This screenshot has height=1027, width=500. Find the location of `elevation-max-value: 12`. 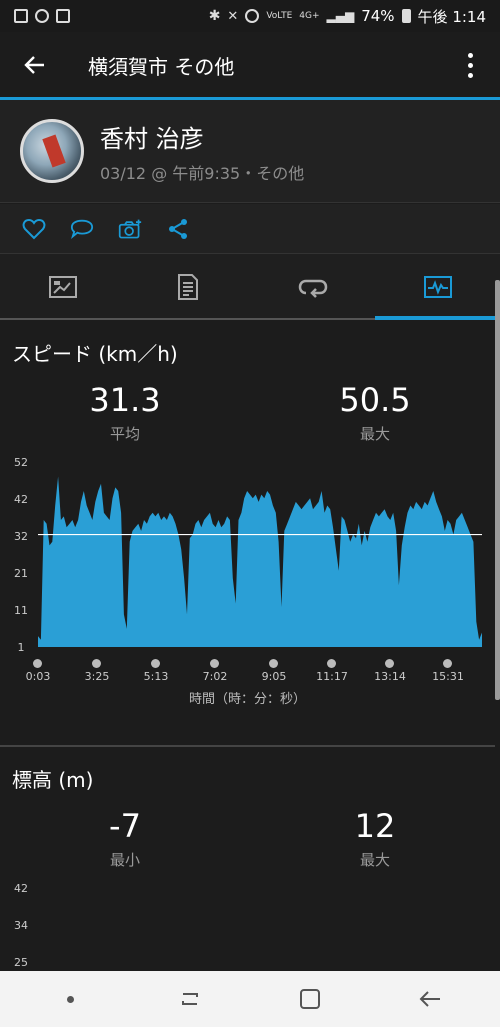

elevation-max-value: 12 is located at coordinates (375, 826).